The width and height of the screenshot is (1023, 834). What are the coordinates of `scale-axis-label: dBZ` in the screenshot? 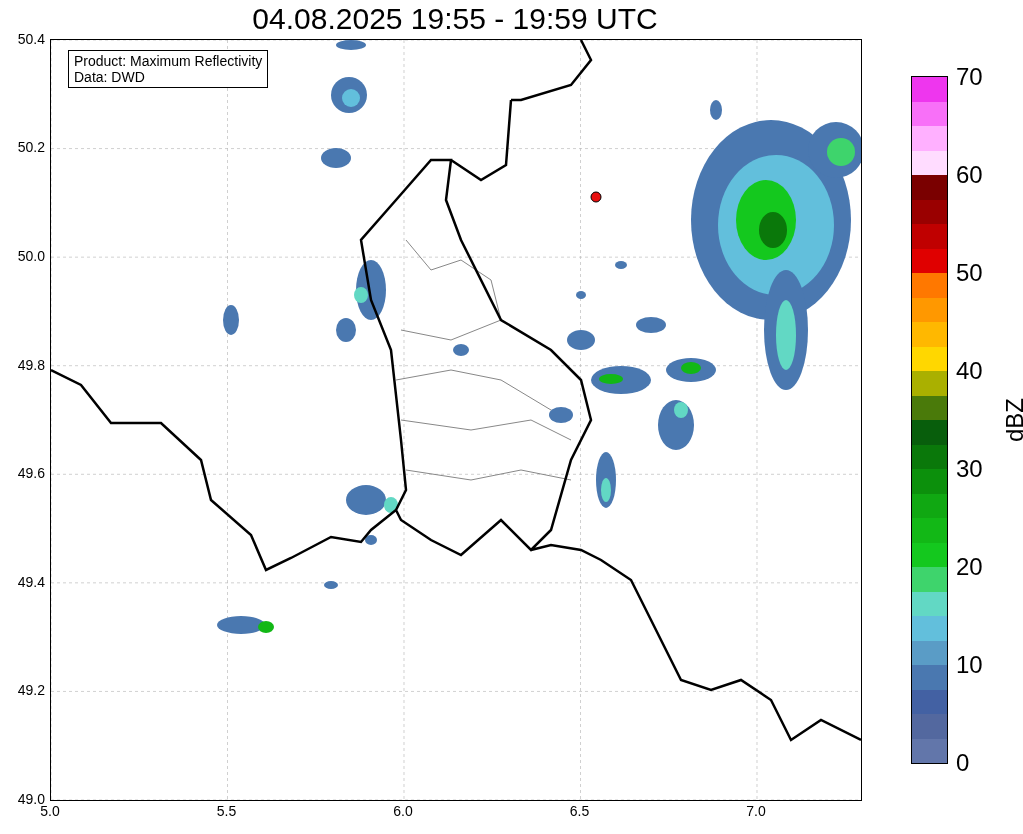 It's located at (1012, 420).